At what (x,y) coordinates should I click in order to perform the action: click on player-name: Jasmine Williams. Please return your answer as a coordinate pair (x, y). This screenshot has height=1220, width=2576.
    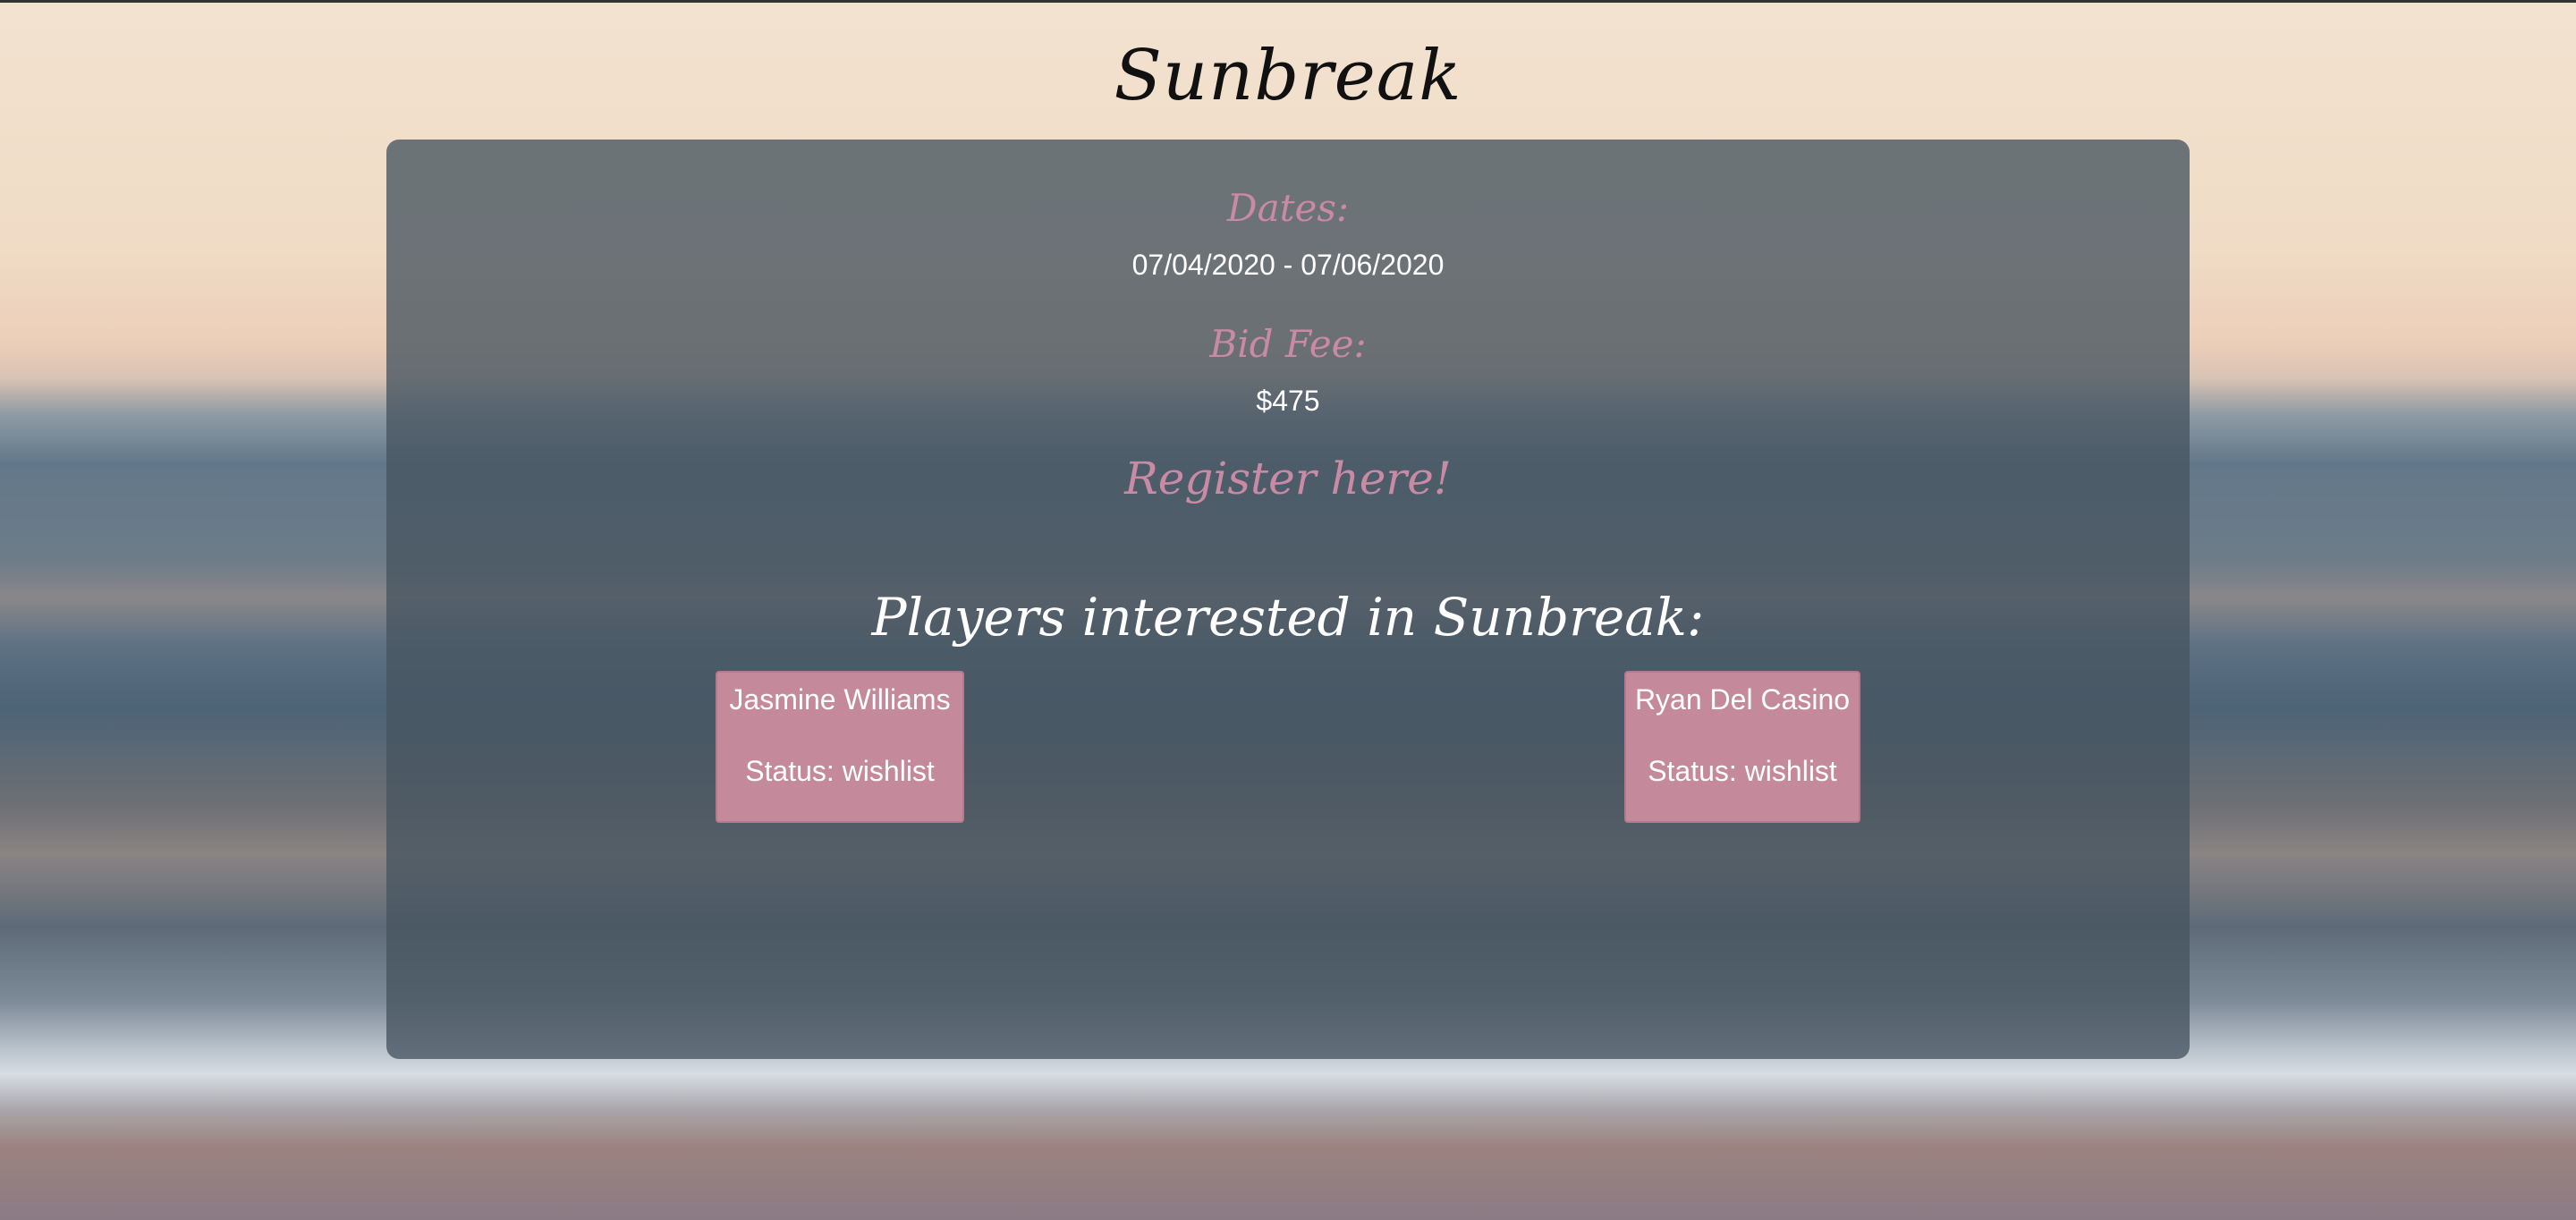
    Looking at the image, I should click on (840, 700).